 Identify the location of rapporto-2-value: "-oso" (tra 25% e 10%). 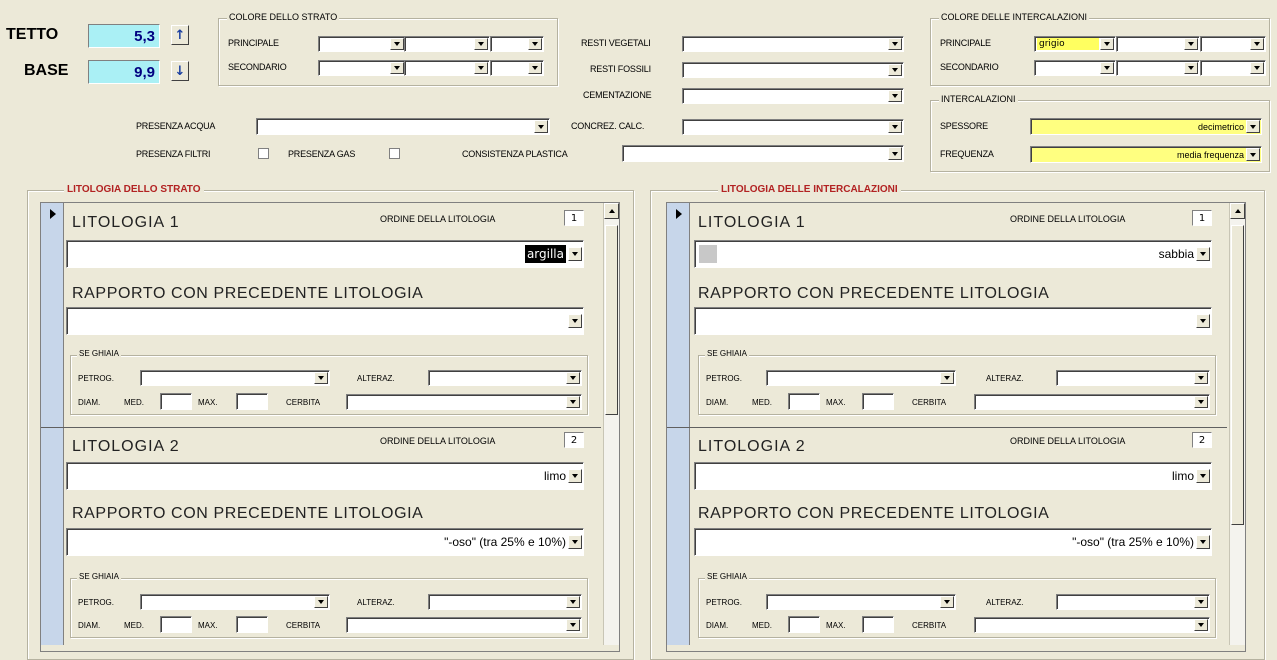
(505, 542).